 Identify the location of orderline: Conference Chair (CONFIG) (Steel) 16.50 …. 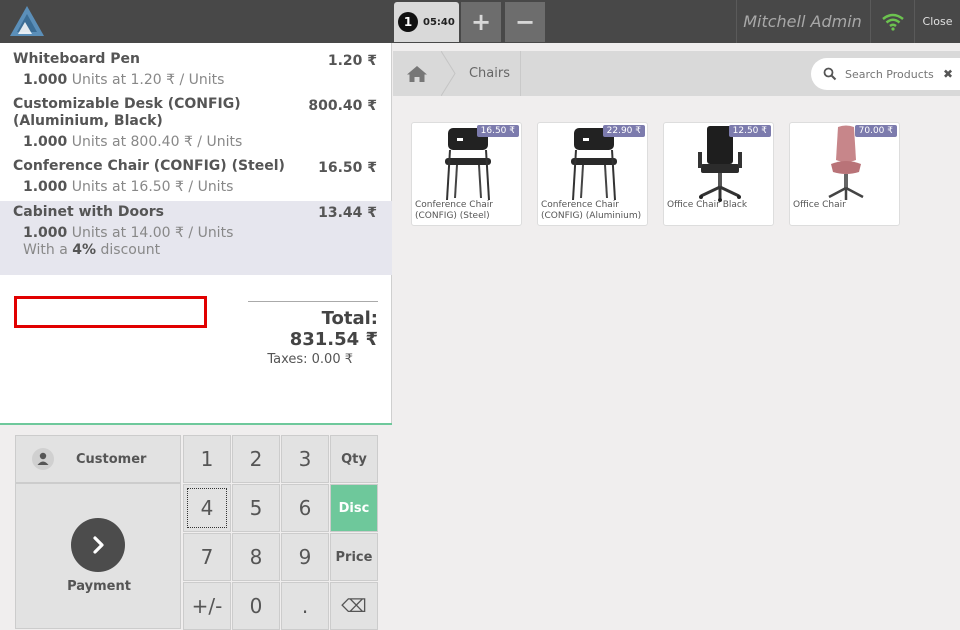
(196, 176).